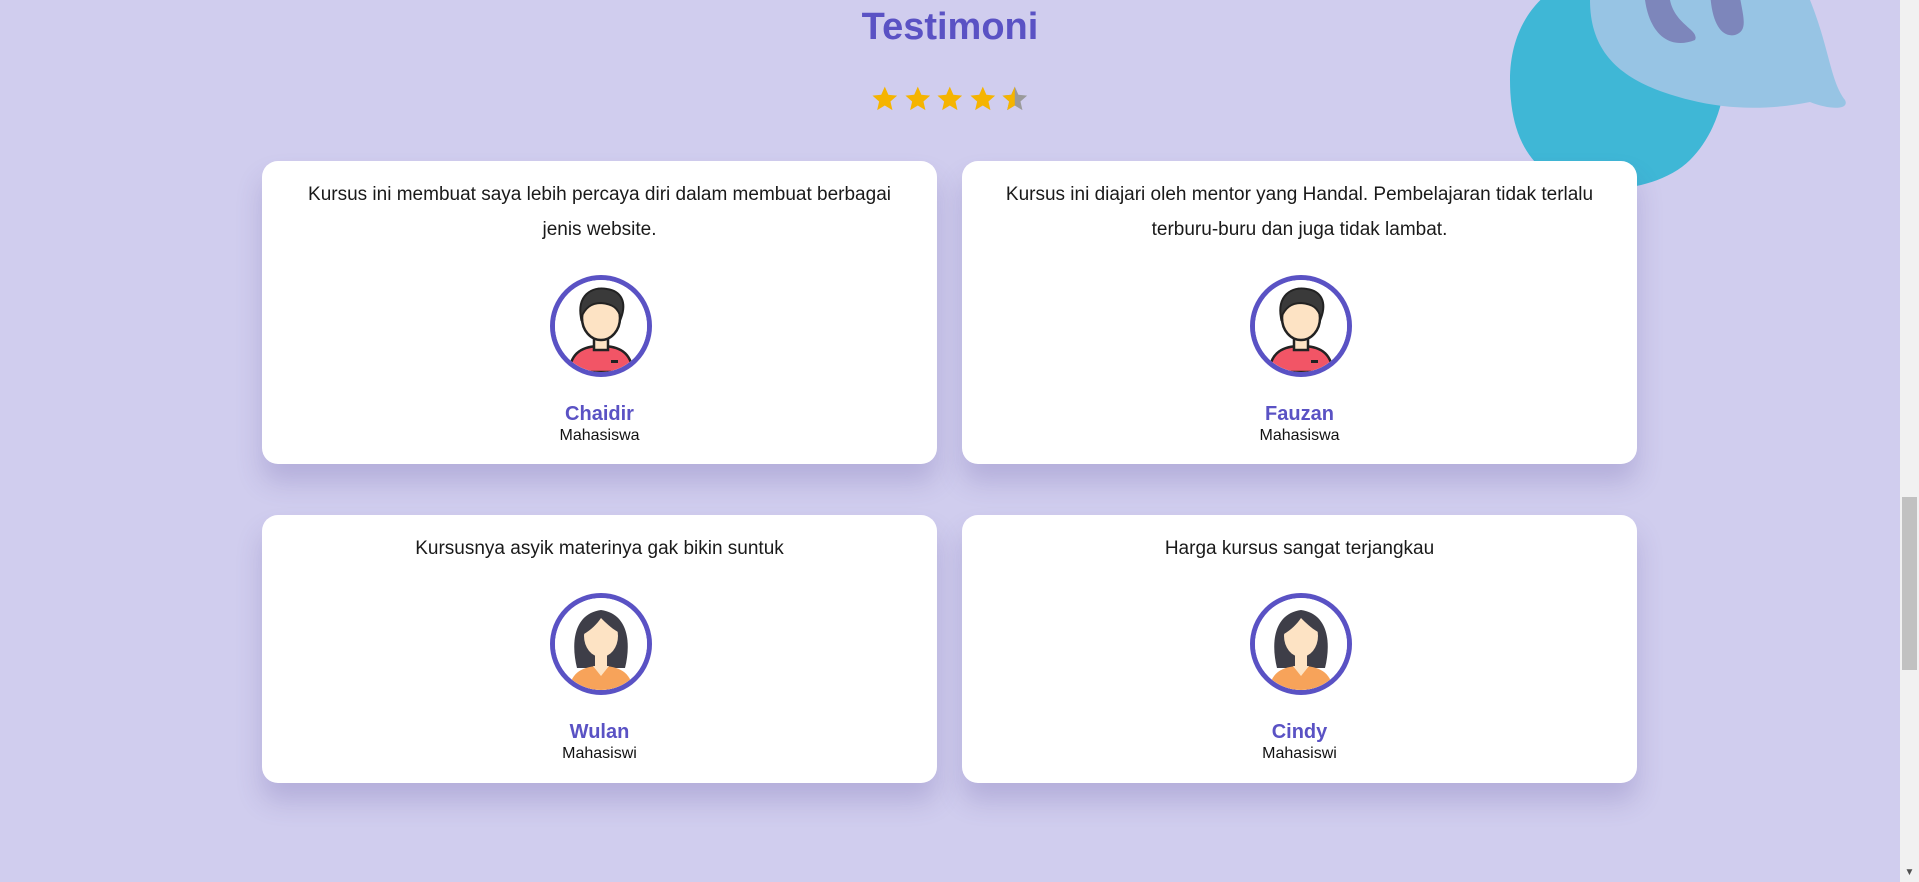 The image size is (1919, 882). Describe the element at coordinates (1015, 98) in the screenshot. I see `star-half-icon` at that location.